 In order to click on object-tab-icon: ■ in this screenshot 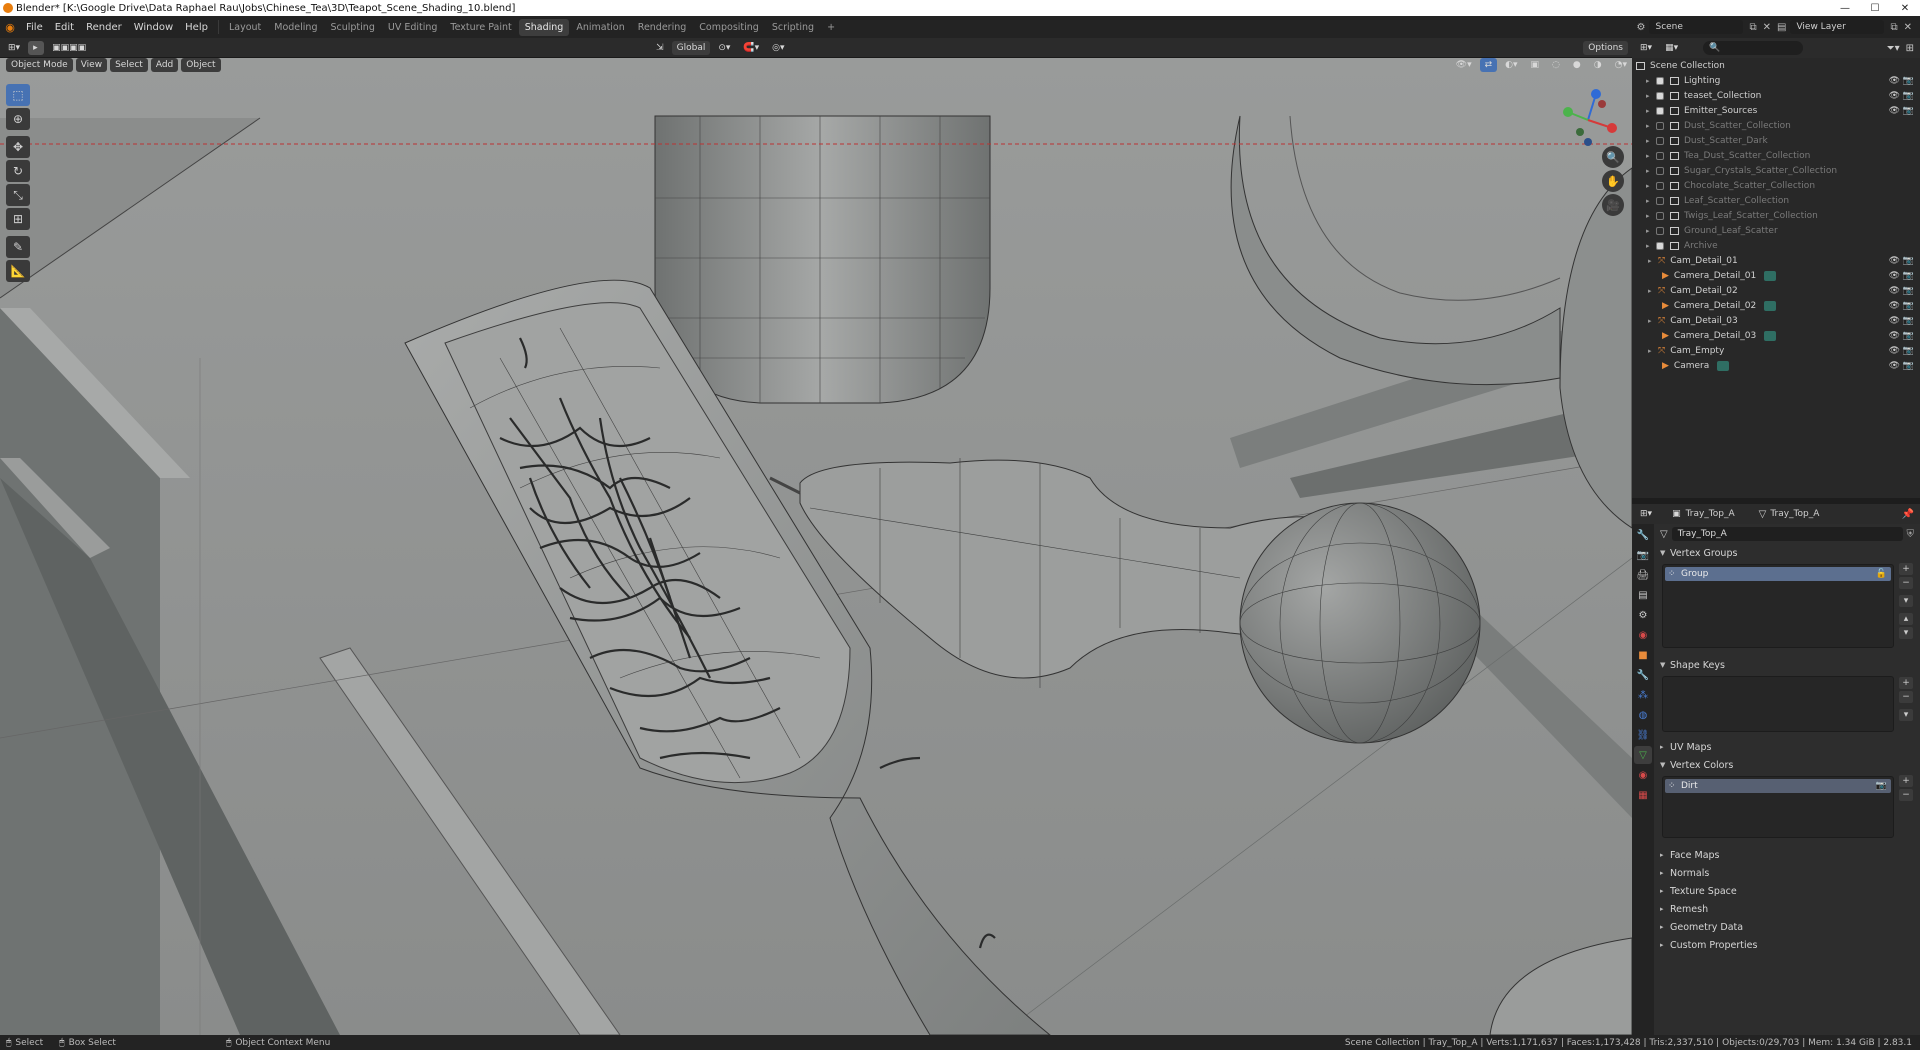, I will do `click(1643, 655)`.